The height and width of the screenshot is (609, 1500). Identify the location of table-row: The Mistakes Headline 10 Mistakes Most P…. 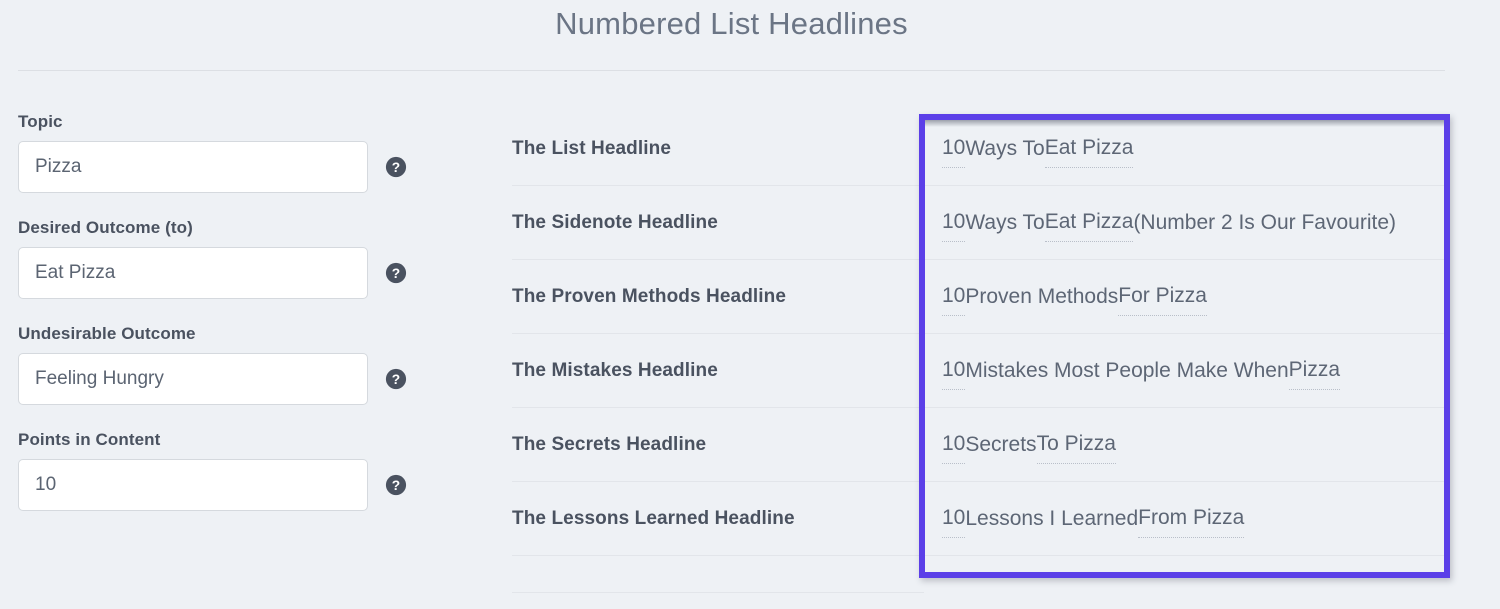
(979, 371).